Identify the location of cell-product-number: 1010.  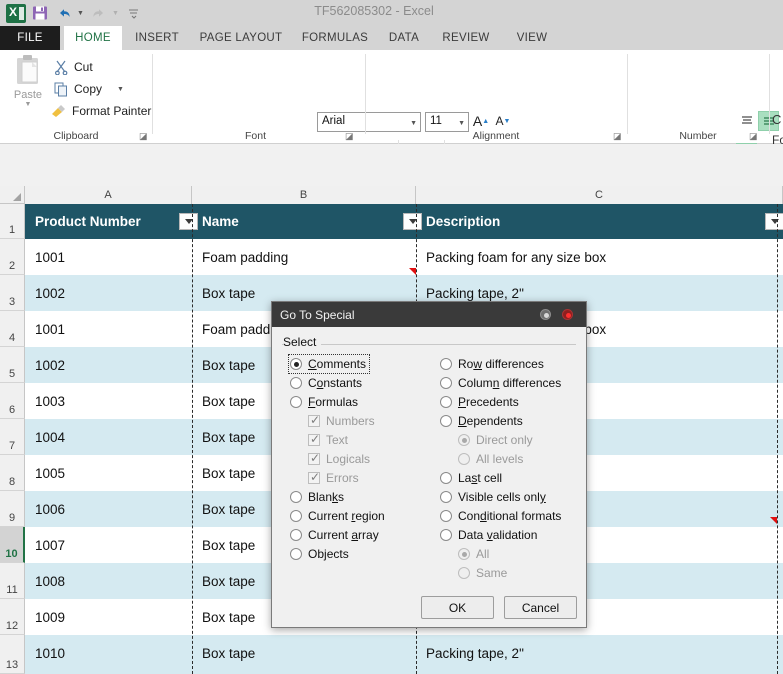
(108, 653).